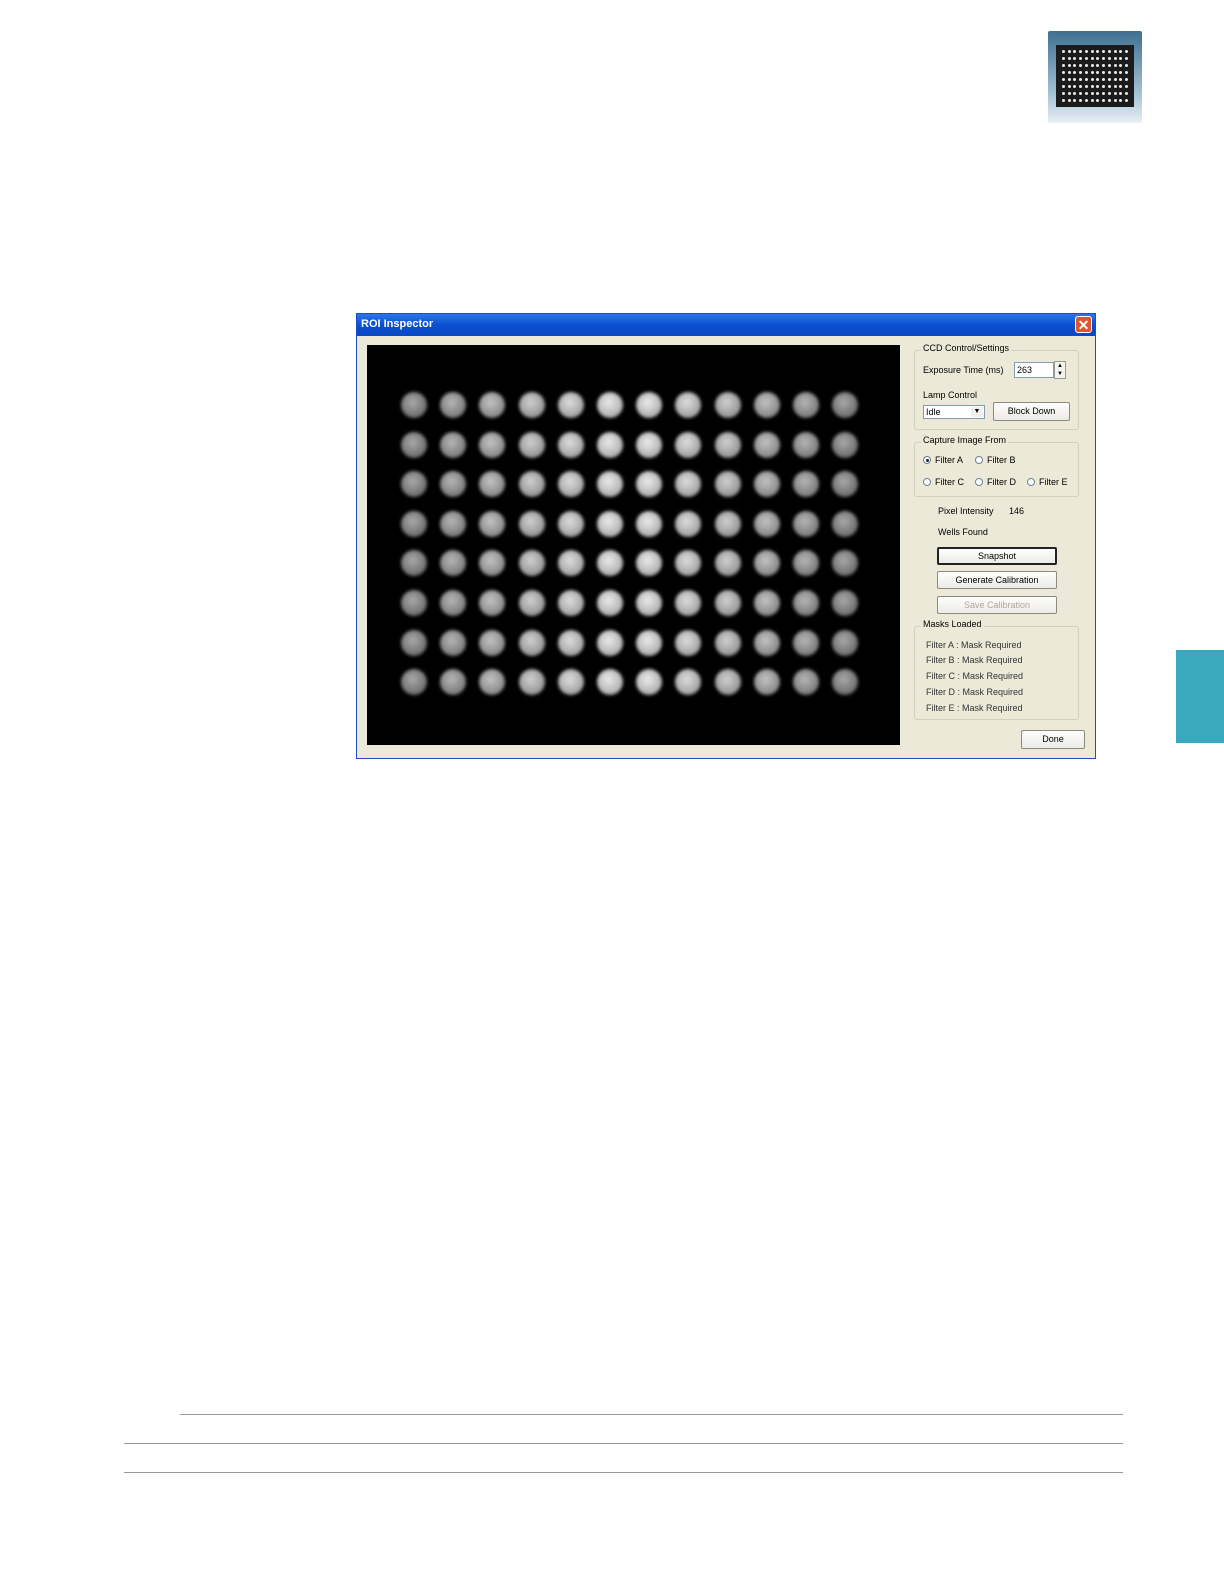 The image size is (1224, 1584). I want to click on lamp-select: Idle ▼, so click(954, 412).